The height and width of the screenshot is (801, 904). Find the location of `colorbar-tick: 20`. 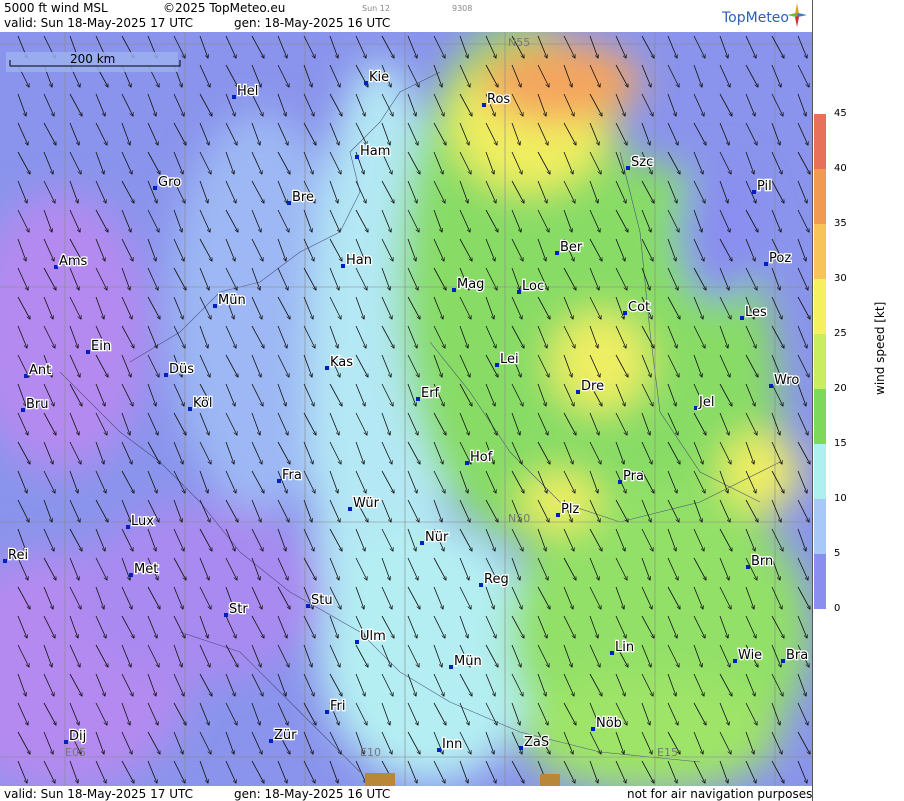

colorbar-tick: 20 is located at coordinates (840, 388).